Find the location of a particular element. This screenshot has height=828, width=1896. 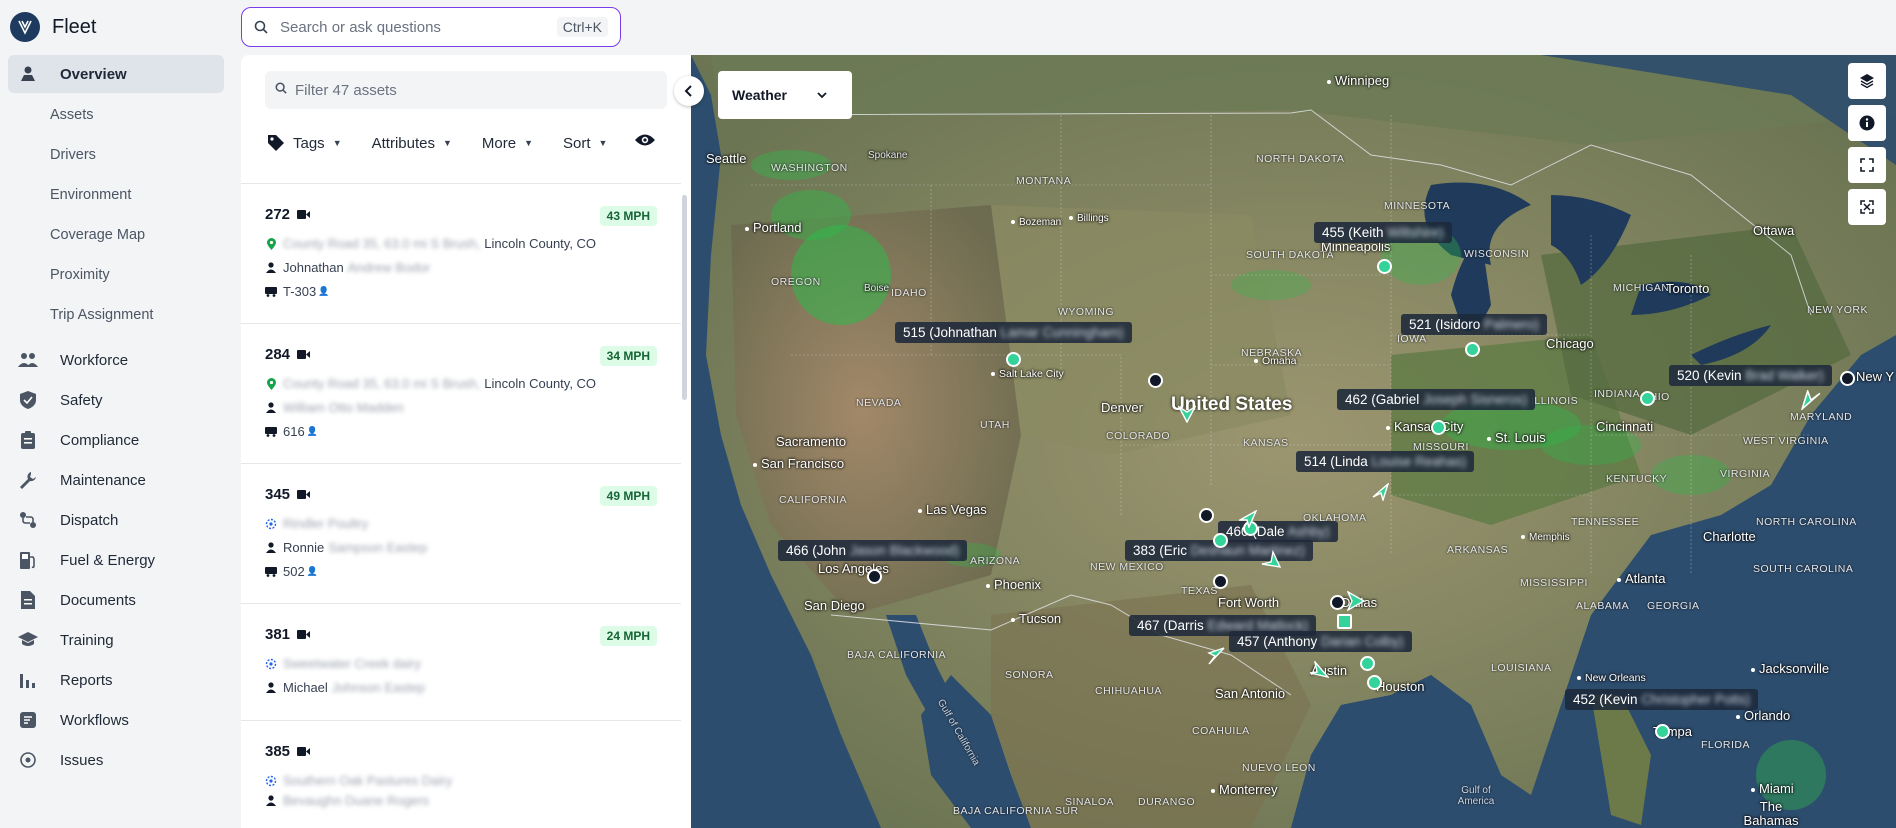

tags-dropdown: Tags ▼ is located at coordinates (304, 143).